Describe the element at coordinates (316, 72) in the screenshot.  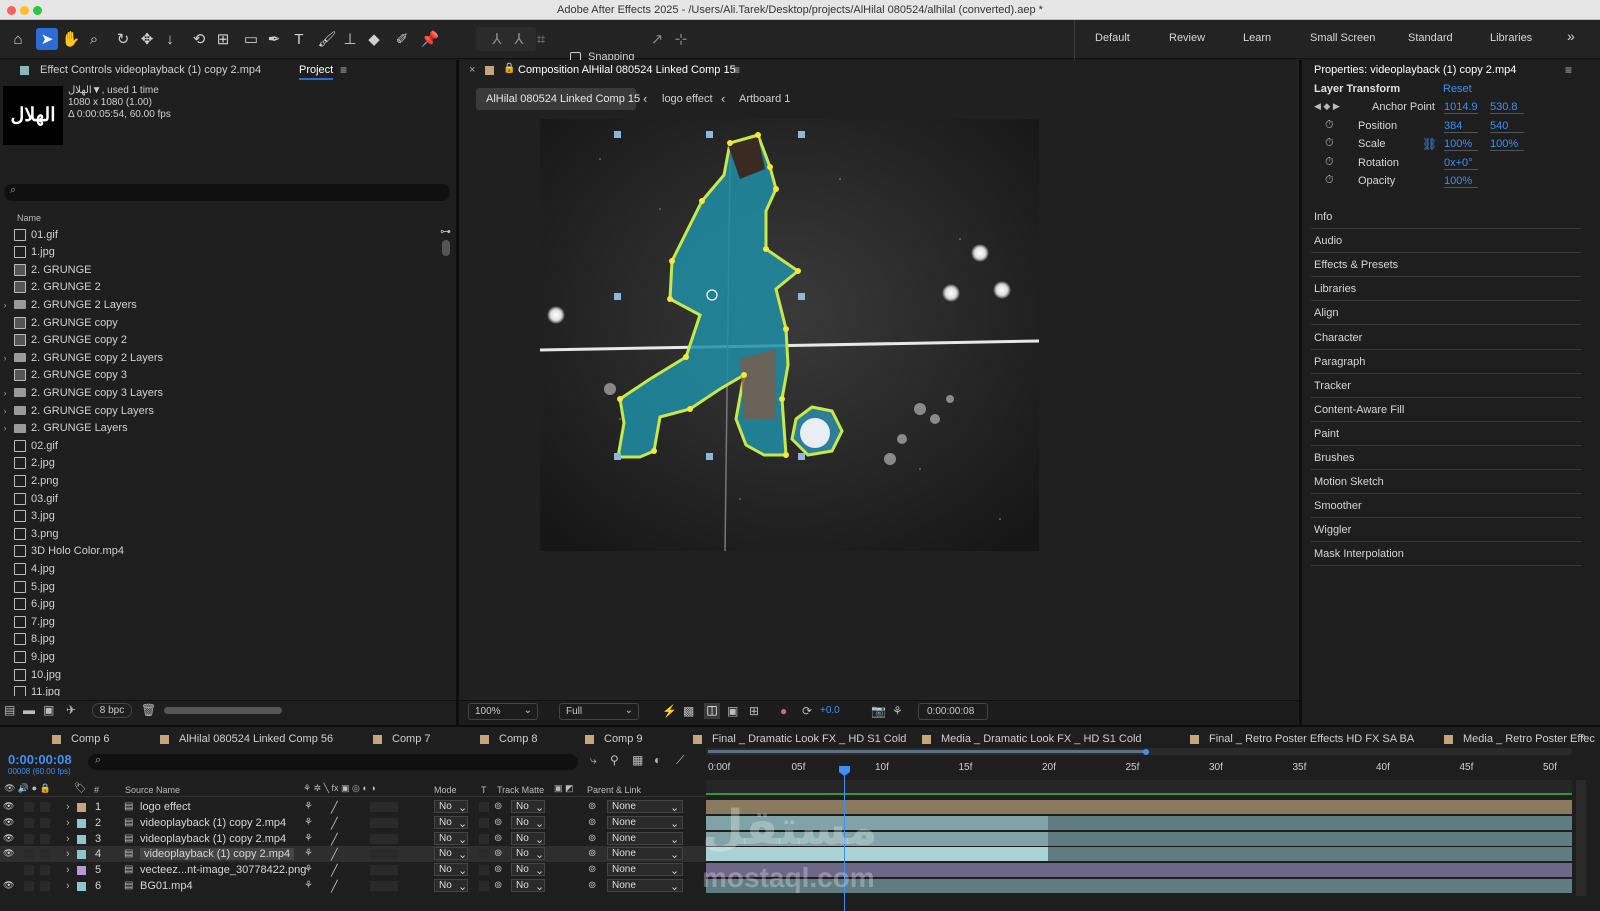
I see `tab-project: Project` at that location.